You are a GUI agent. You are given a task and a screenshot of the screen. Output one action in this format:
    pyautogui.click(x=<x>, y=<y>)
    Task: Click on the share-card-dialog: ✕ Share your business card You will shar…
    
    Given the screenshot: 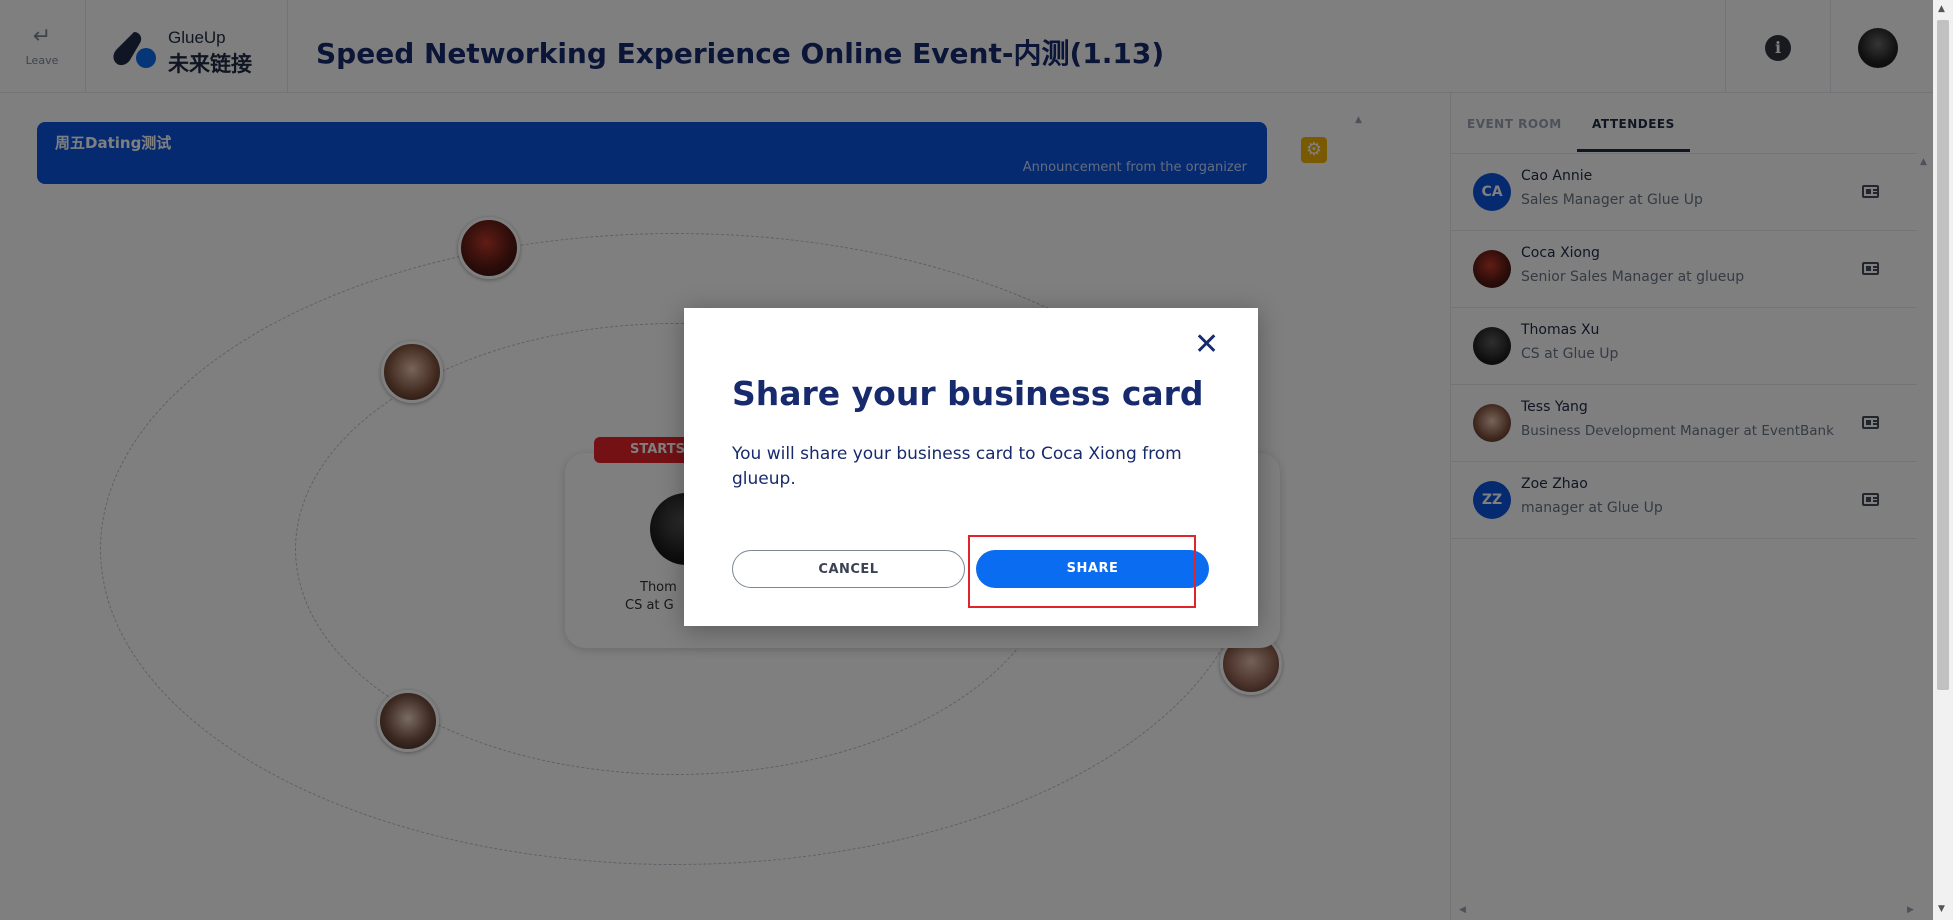 What is the action you would take?
    pyautogui.click(x=971, y=467)
    